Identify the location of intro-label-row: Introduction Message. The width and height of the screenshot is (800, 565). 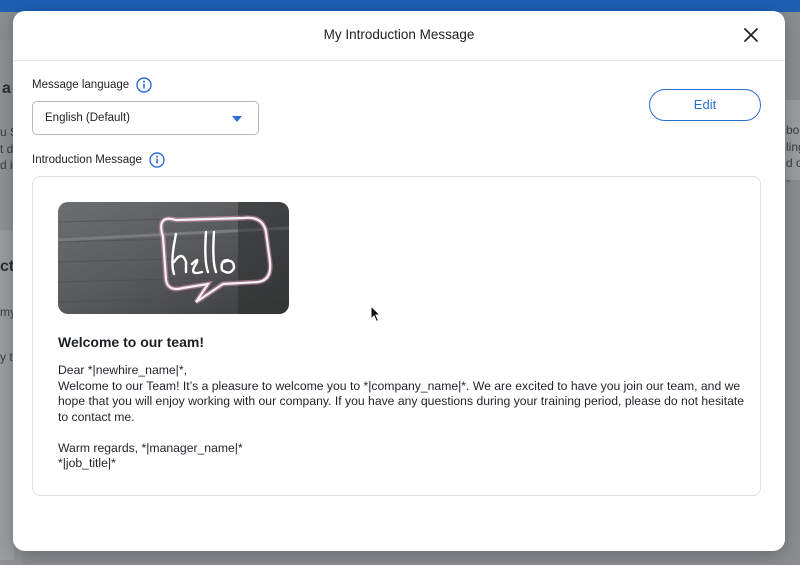
(98, 160).